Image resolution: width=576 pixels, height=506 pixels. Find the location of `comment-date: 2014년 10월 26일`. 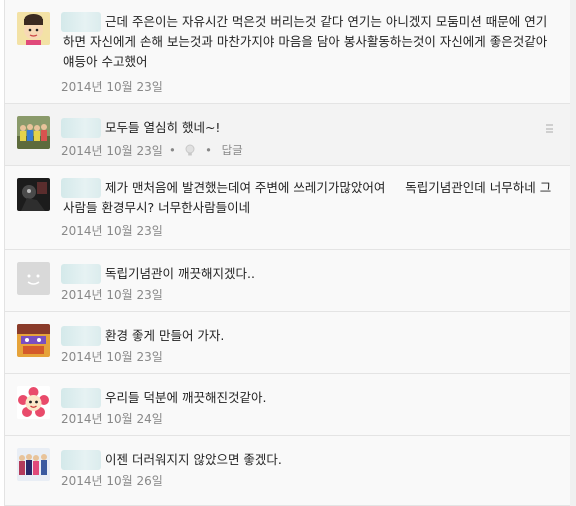

comment-date: 2014년 10월 26일 is located at coordinates (112, 481).